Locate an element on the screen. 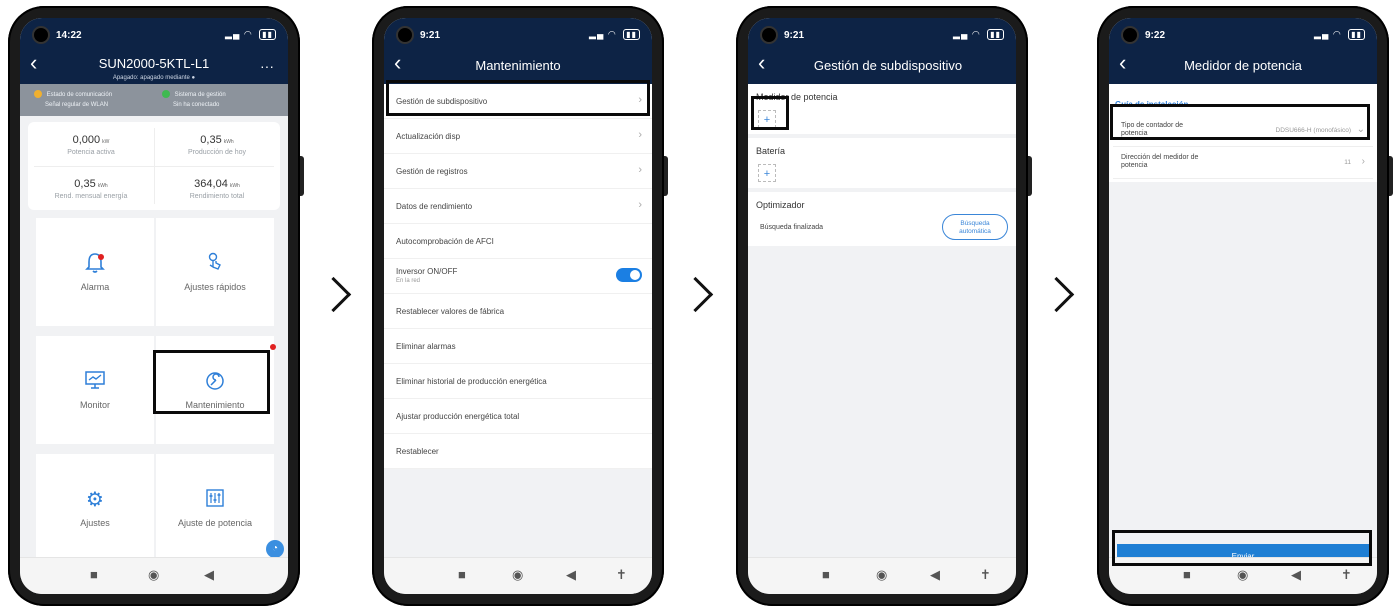  menu-item-label: Actualización disp is located at coordinates (428, 136).